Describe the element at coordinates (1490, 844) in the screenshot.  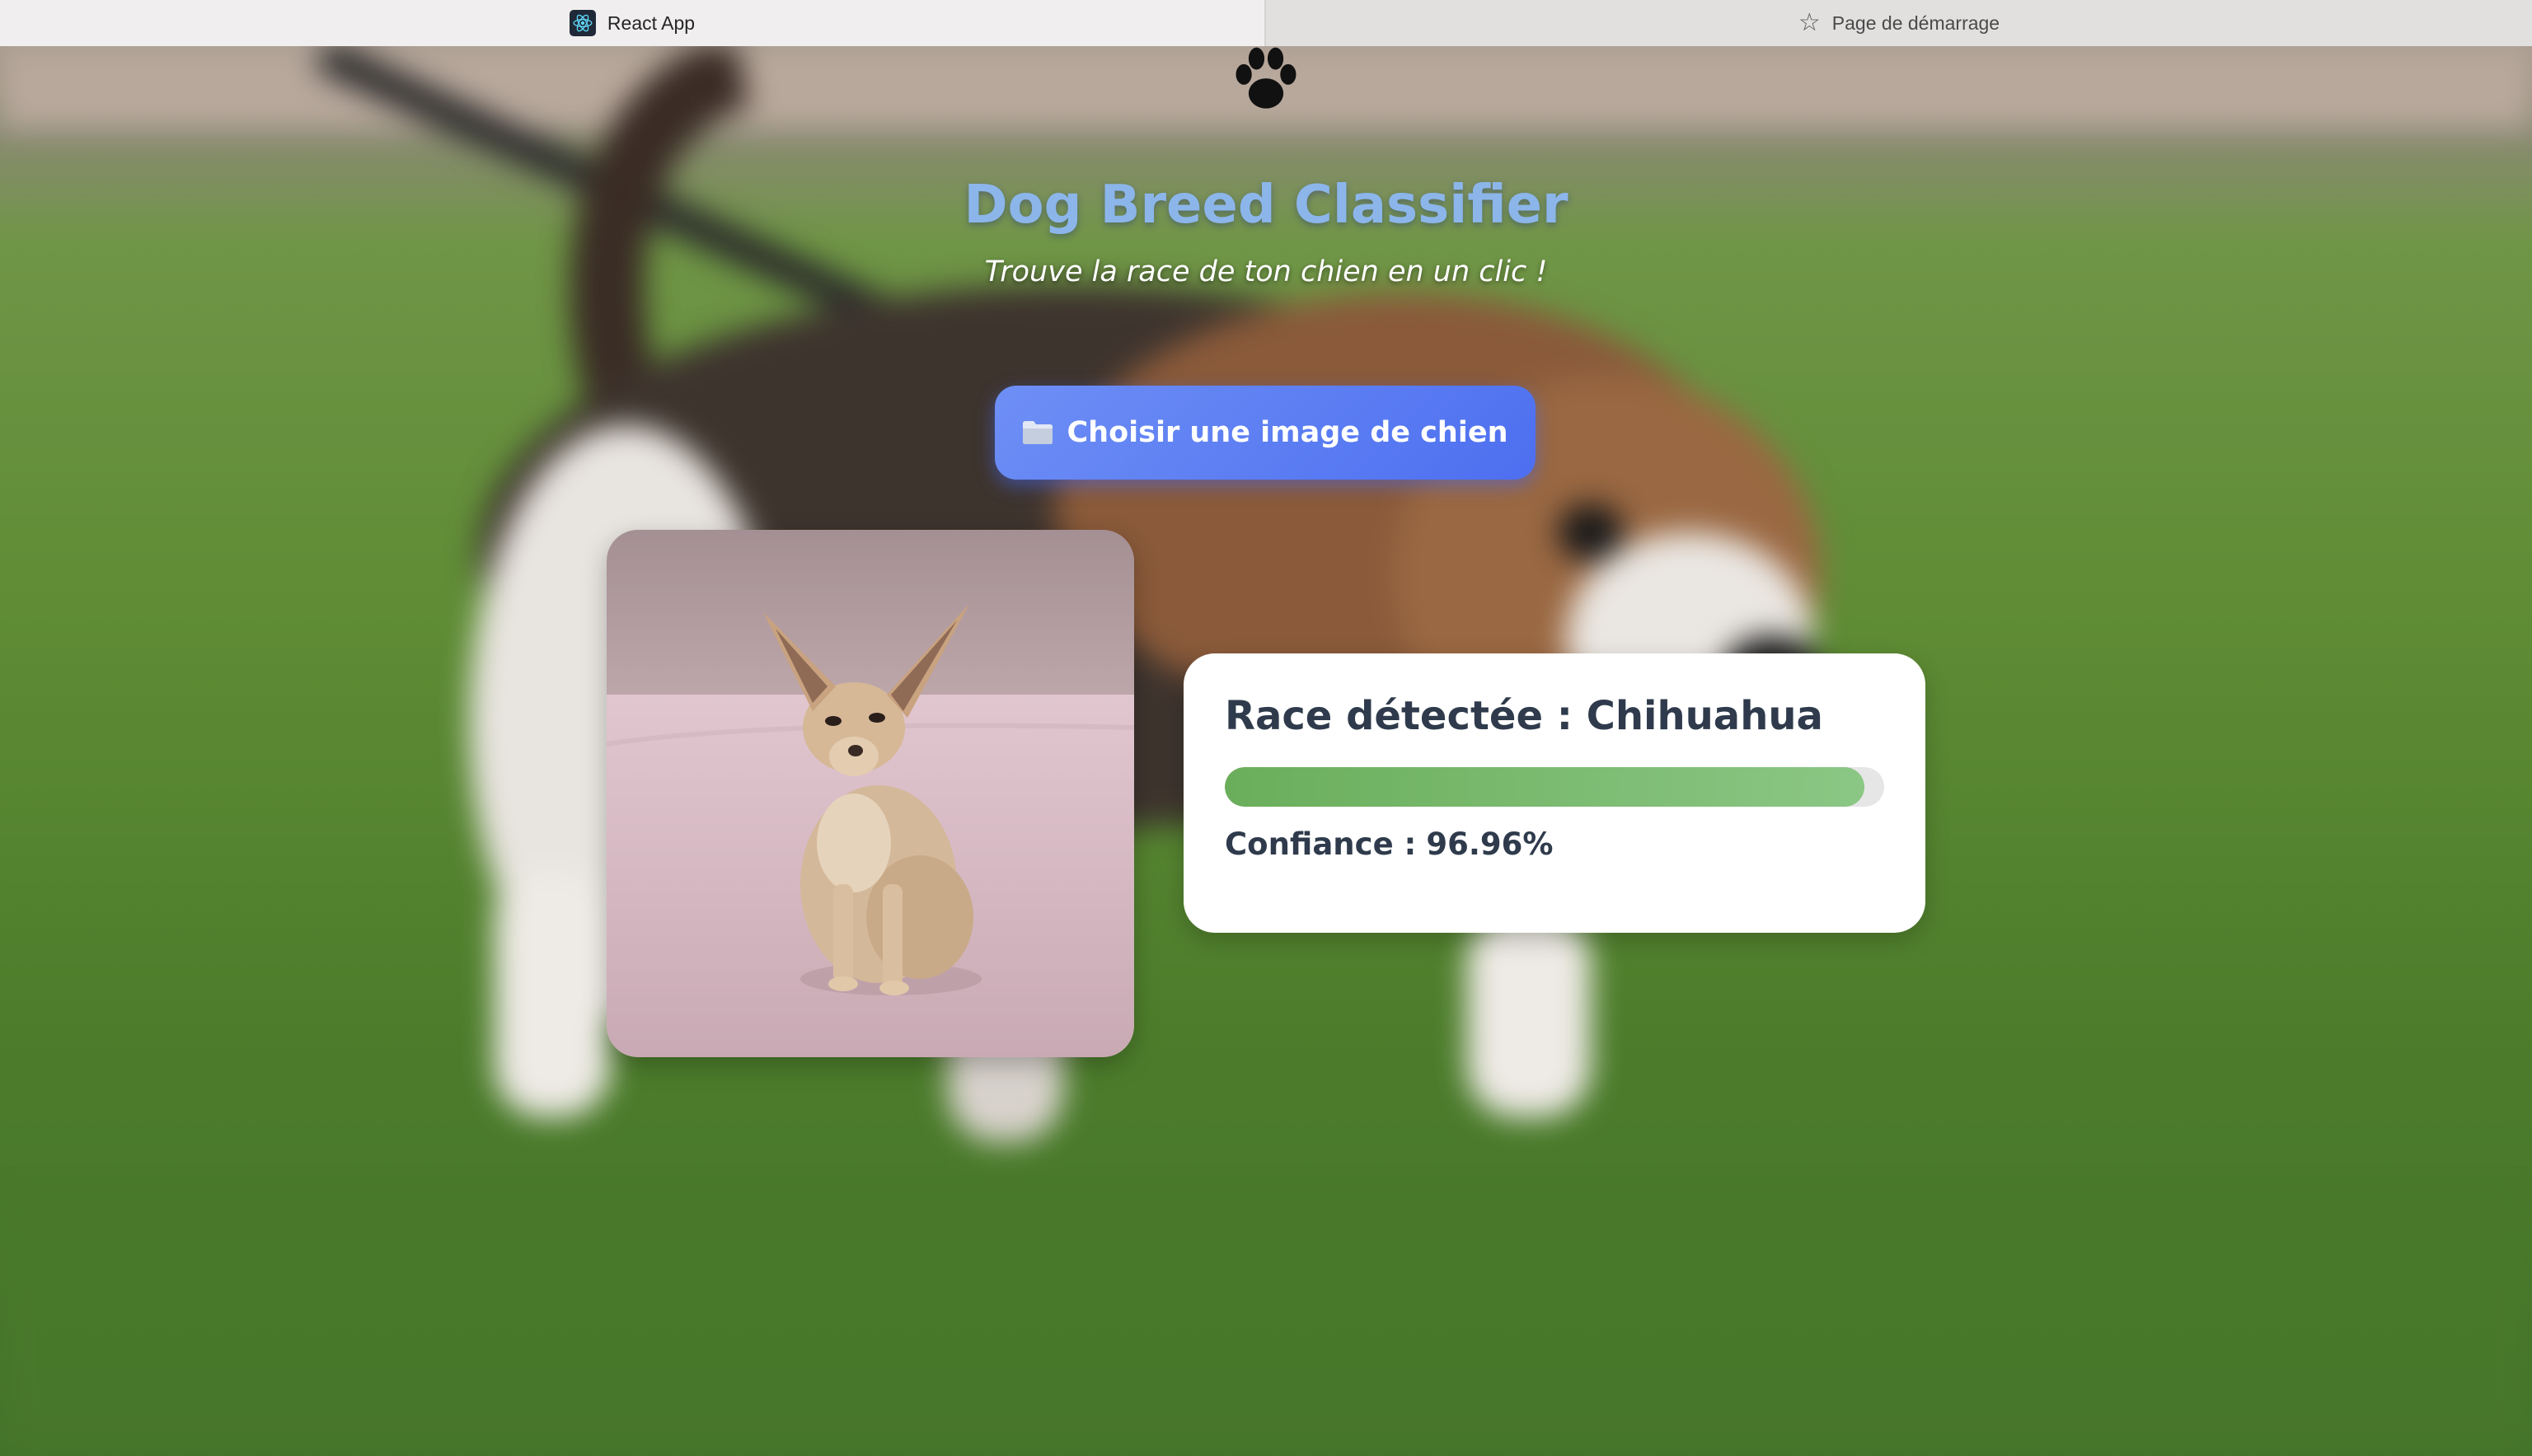
I see `confidence-value: 96.96%` at that location.